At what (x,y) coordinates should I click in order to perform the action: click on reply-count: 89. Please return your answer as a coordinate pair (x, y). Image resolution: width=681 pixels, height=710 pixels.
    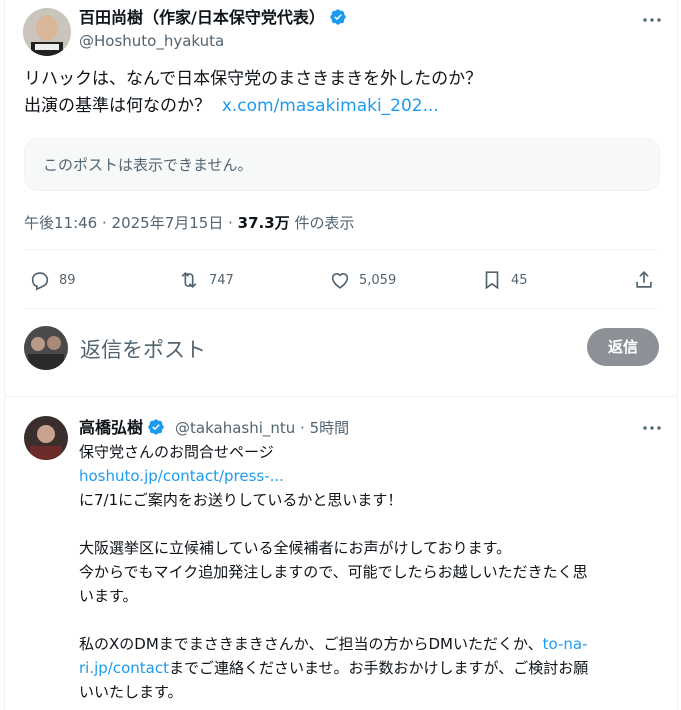
    Looking at the image, I should click on (67, 280).